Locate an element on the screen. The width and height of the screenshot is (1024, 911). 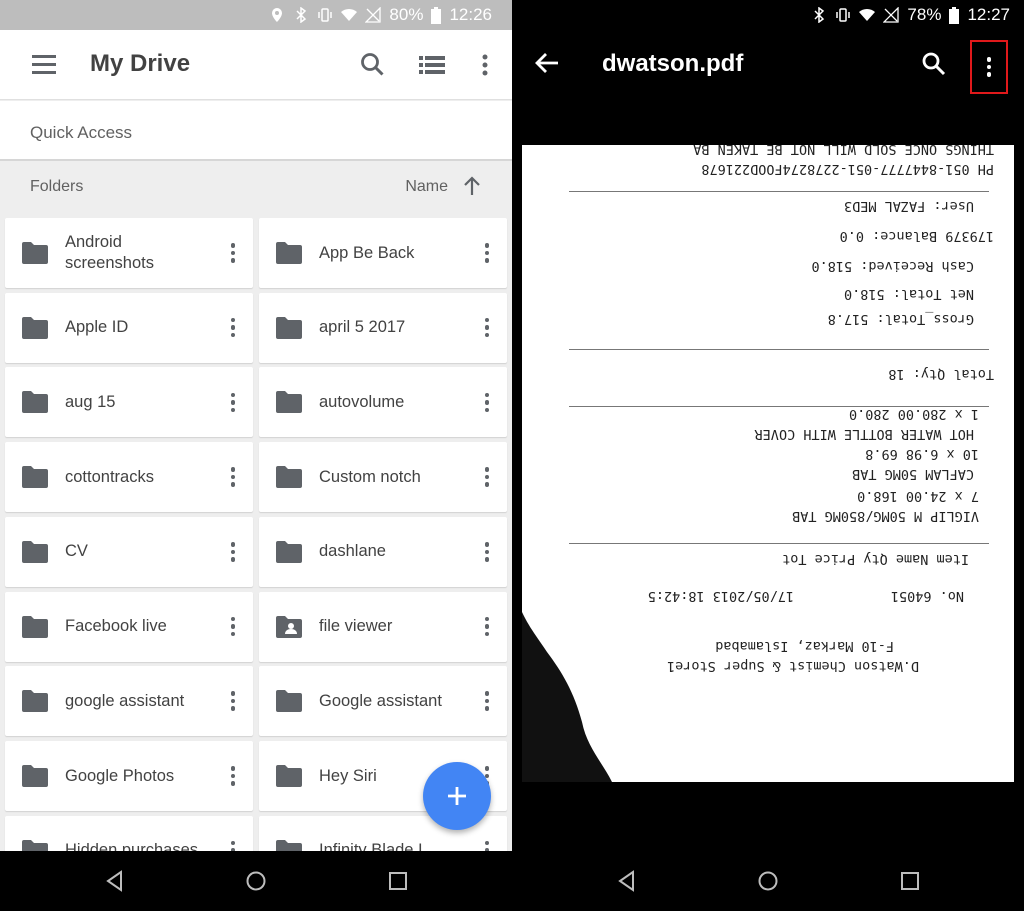
location-icon is located at coordinates (277, 15).